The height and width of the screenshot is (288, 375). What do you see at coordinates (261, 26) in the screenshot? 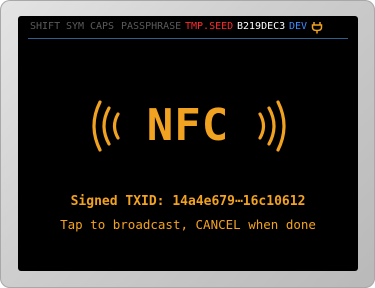
I see `seed-fingerprint: B219DEC3` at bounding box center [261, 26].